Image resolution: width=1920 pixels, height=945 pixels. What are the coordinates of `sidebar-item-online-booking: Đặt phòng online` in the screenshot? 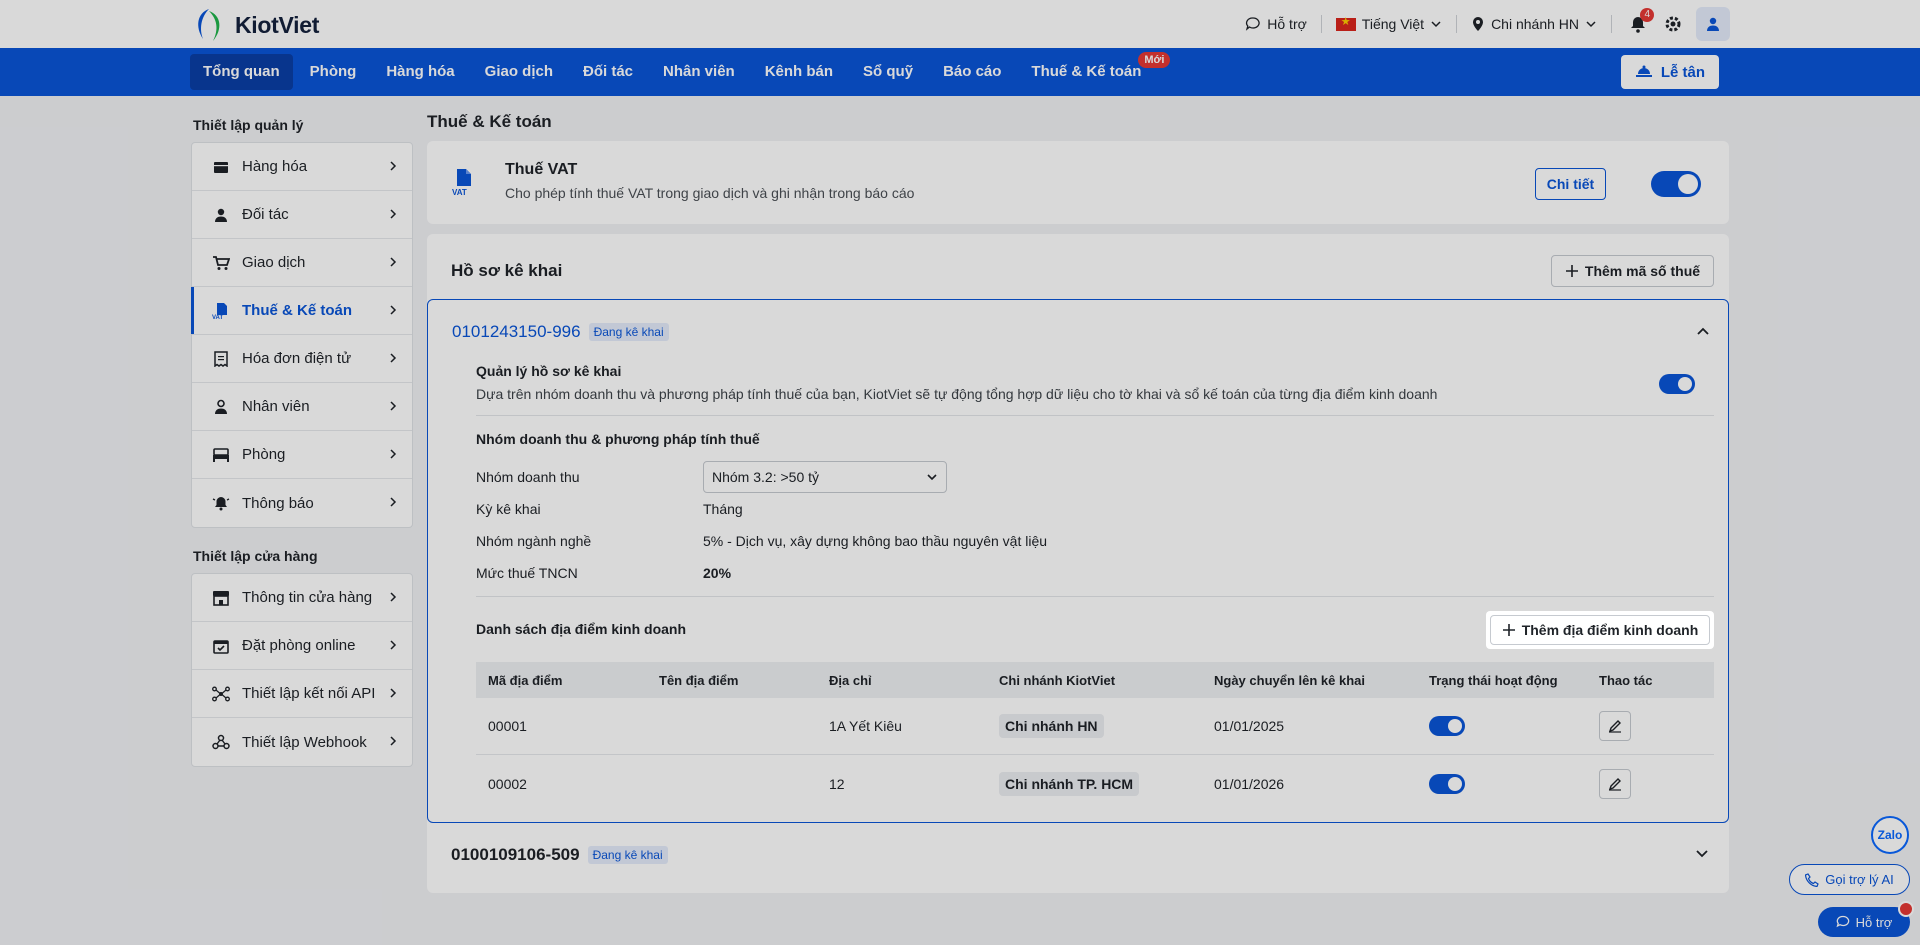 It's located at (302, 646).